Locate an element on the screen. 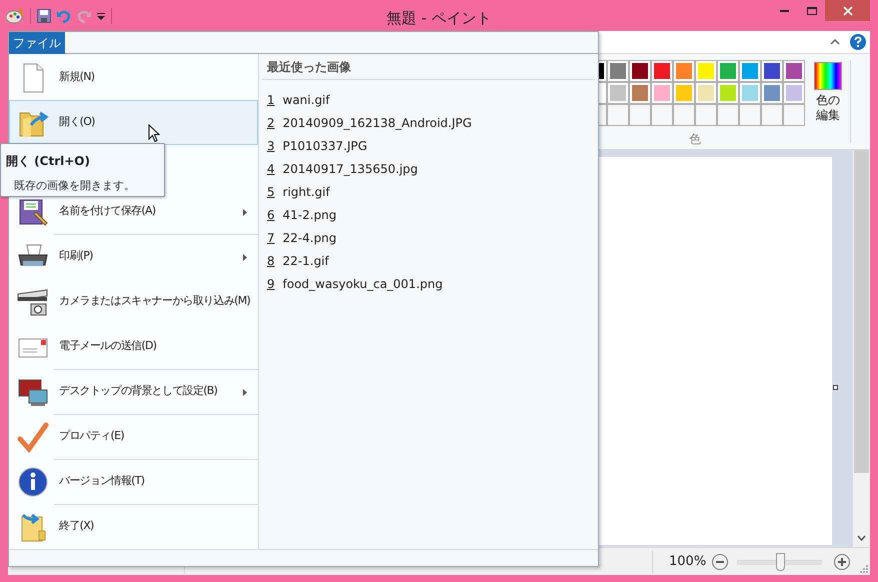 This screenshot has width=878, height=582. zoom-percent: 100% is located at coordinates (687, 561).